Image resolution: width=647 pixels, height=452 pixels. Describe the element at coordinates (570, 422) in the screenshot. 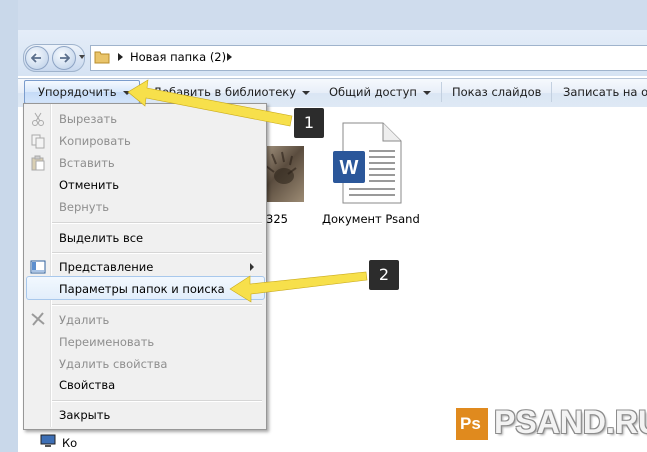

I see `watermark-text: PSAND.RU` at that location.